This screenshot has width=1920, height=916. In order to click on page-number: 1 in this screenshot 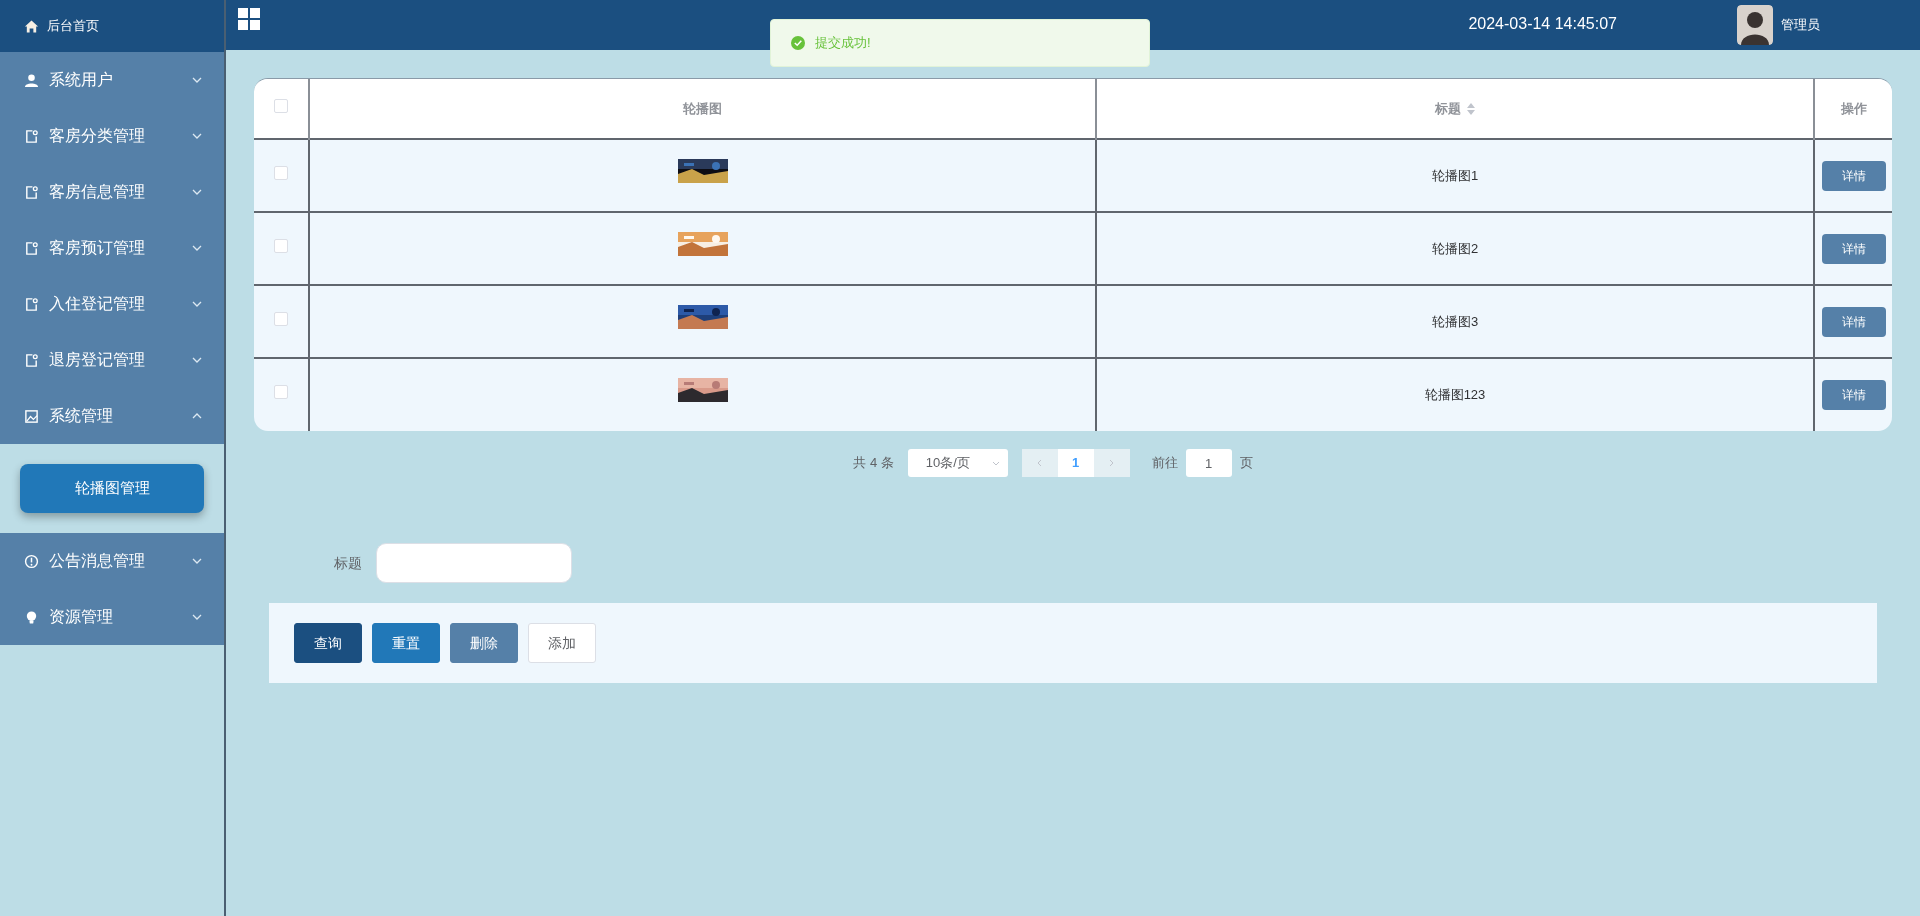, I will do `click(1075, 463)`.